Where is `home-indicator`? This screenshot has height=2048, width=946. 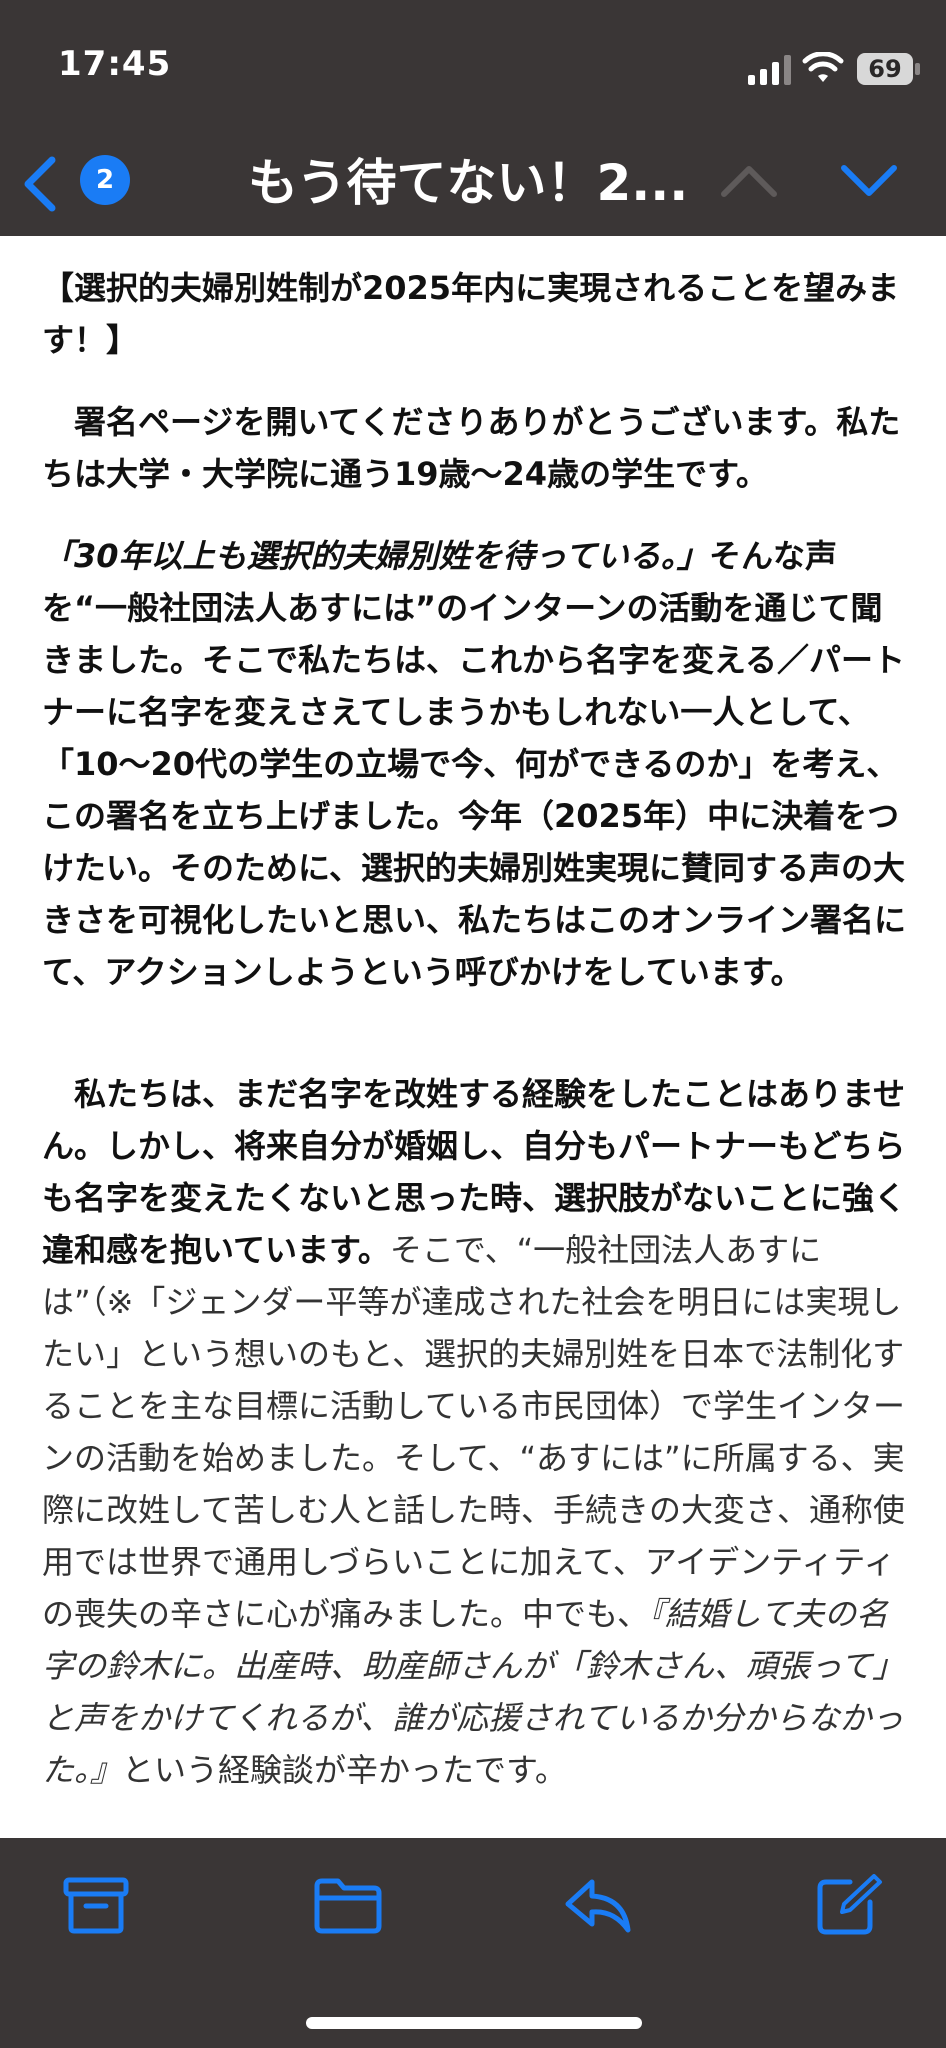
home-indicator is located at coordinates (474, 2023).